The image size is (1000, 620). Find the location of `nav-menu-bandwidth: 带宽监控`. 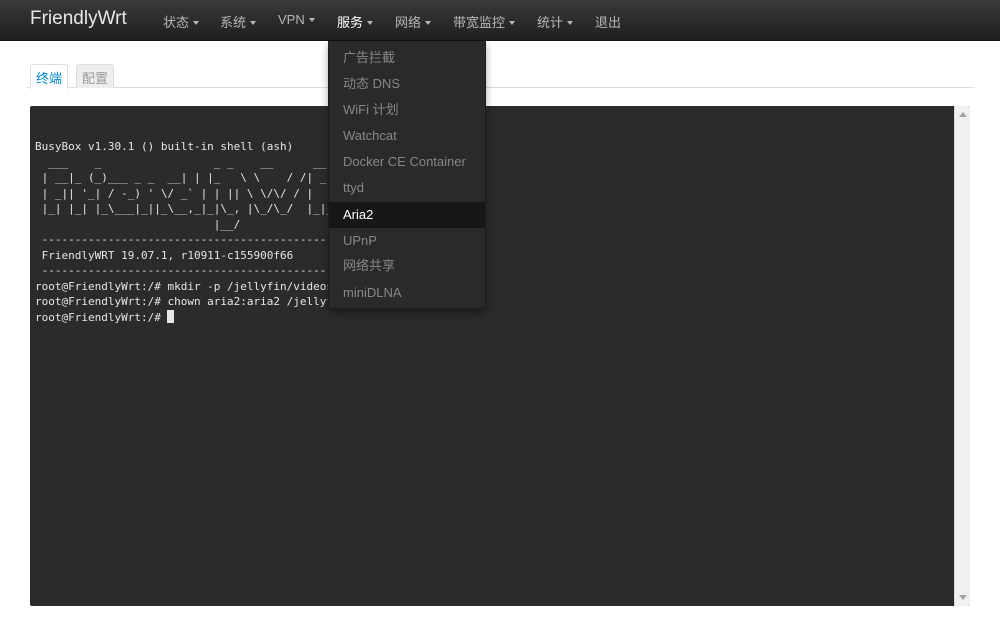

nav-menu-bandwidth: 带宽监控 is located at coordinates (484, 21).